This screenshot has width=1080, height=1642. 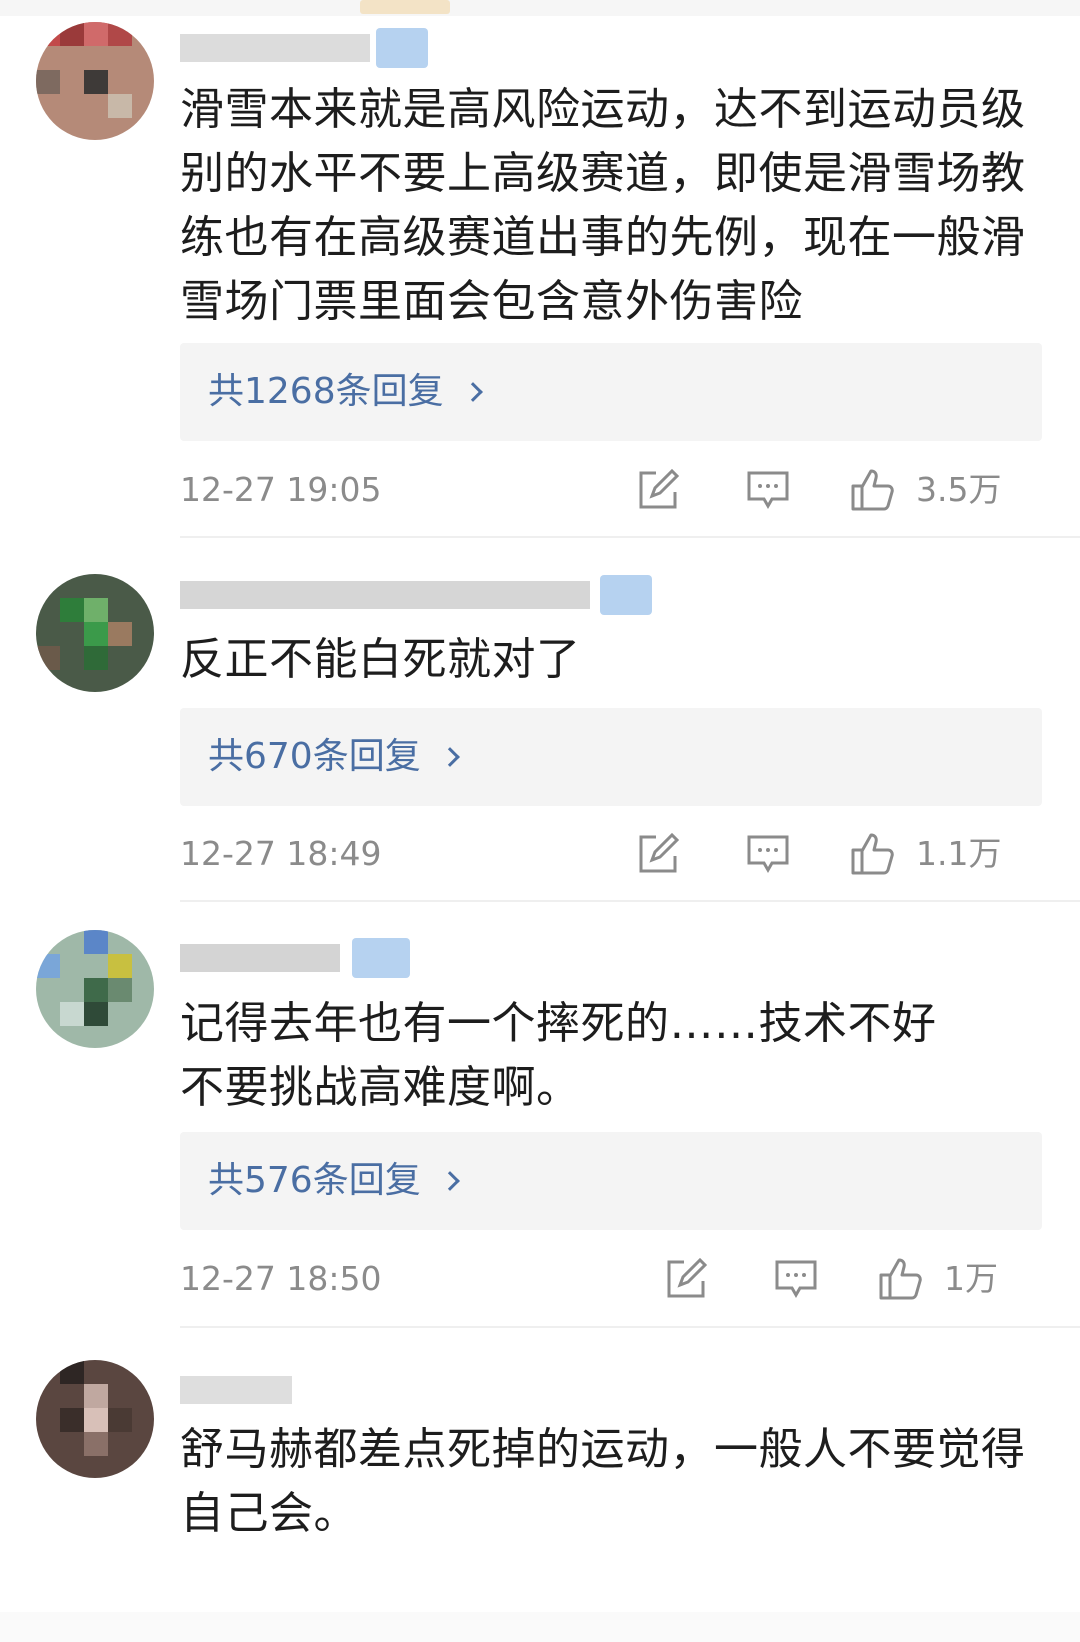 I want to click on comment-text: 记得去年也有一个摔死的……技术不好不要挑战高难度啊。, so click(x=558, y=1055).